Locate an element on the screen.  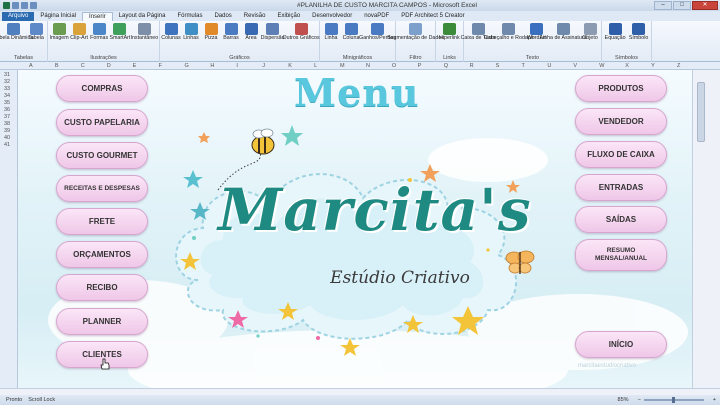
ribbon-group-4: Segmentação de Dados Filtro is located at coordinates (415, 41).